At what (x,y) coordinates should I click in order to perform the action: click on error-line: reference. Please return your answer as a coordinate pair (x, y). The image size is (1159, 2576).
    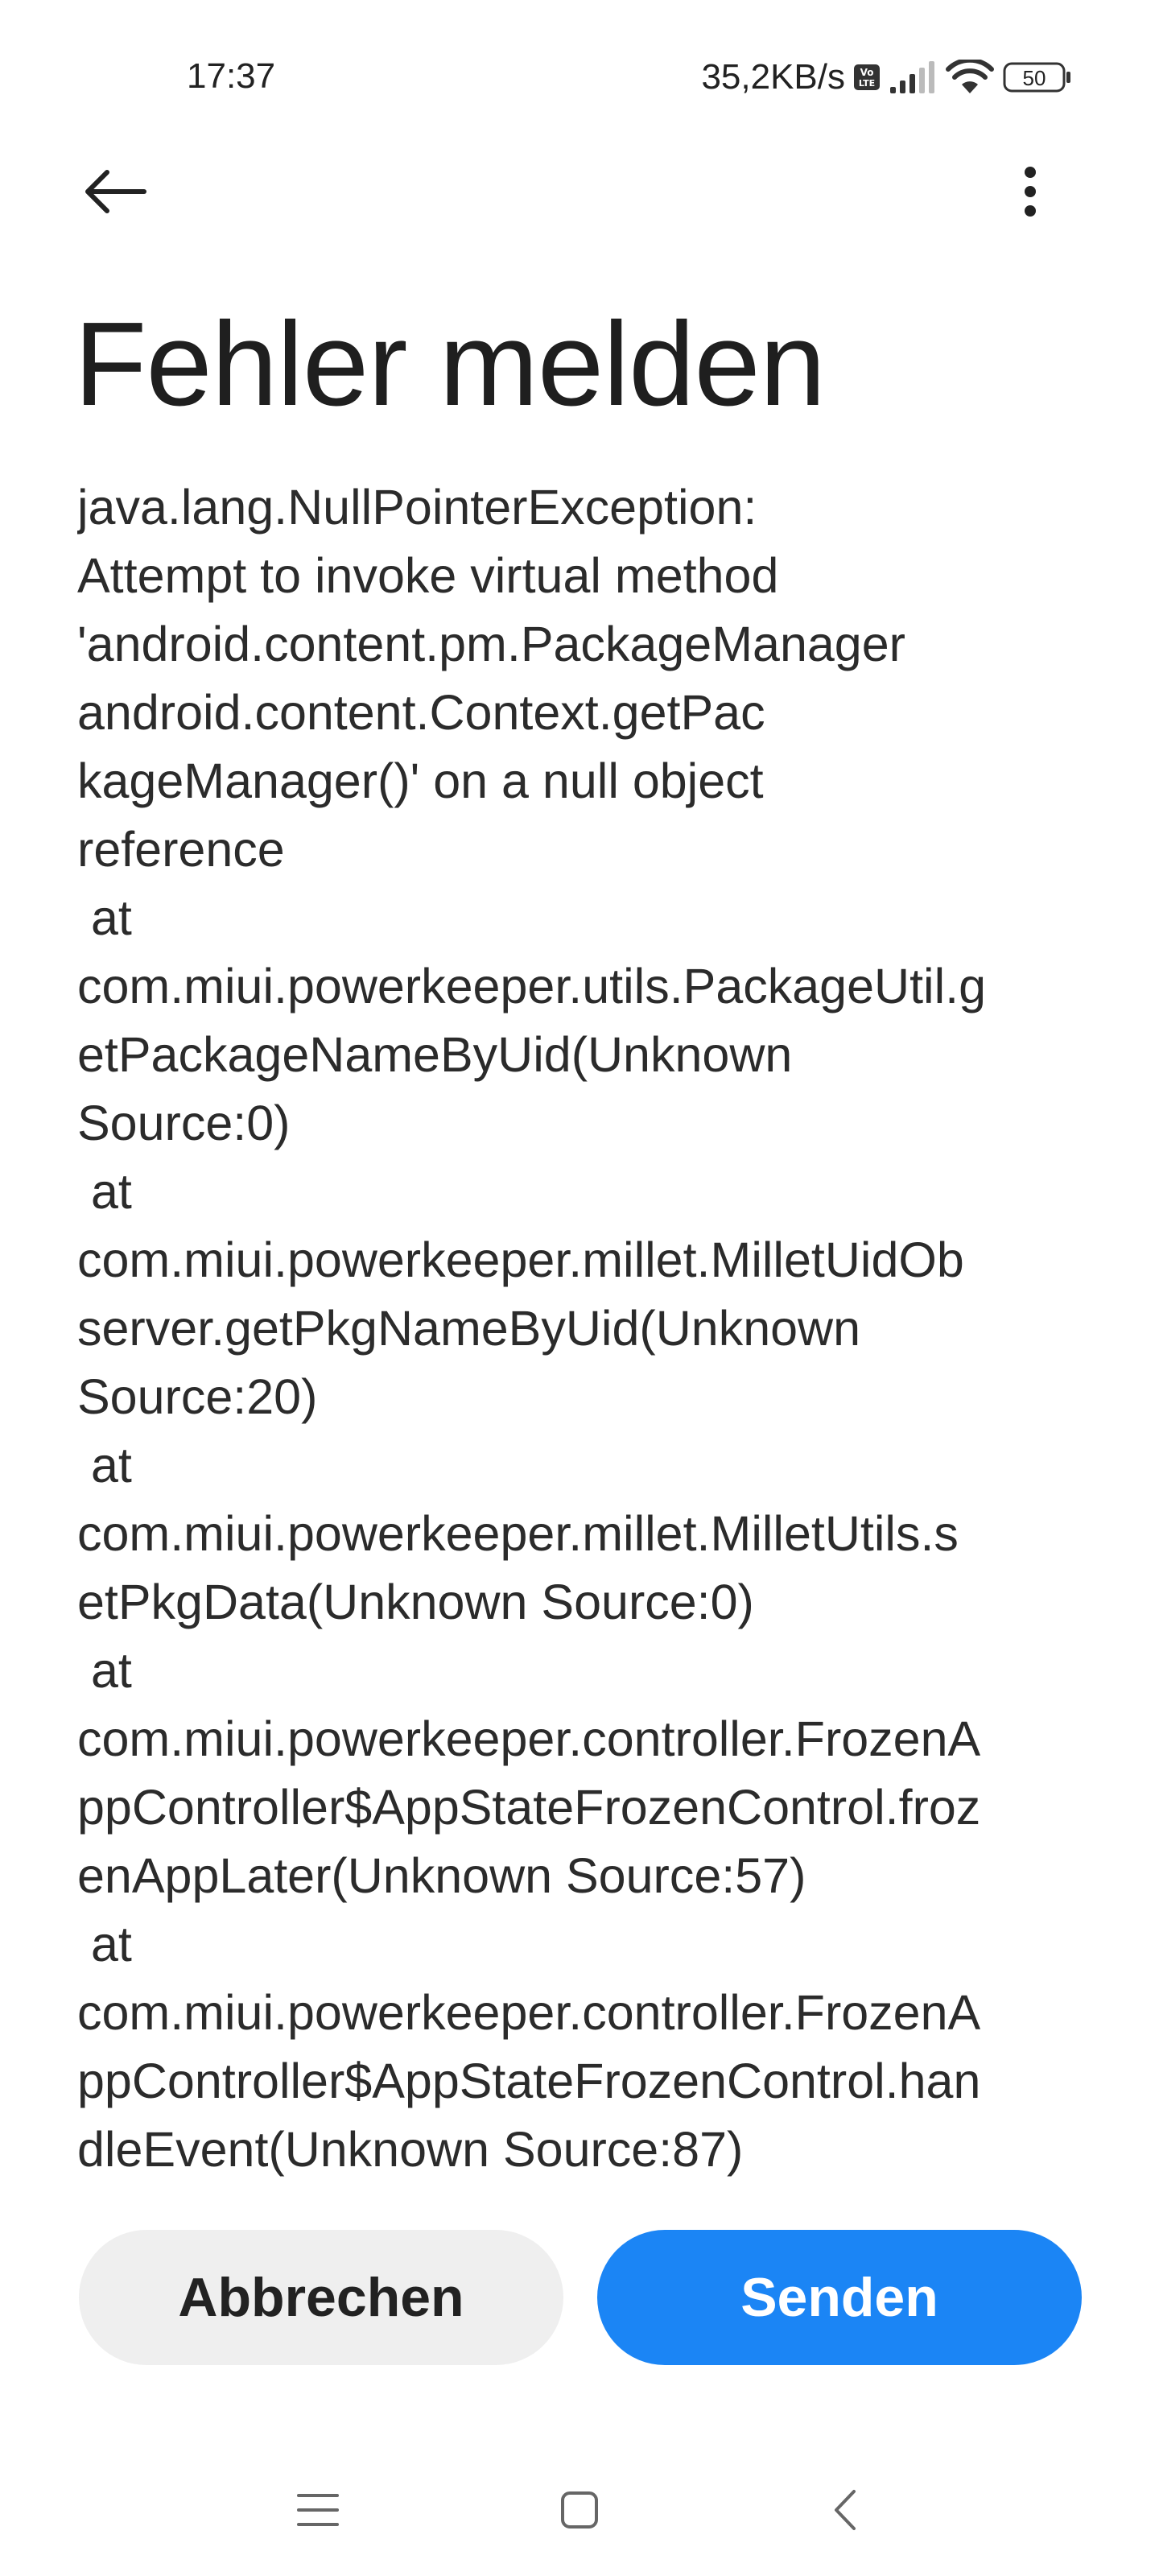
    Looking at the image, I should click on (181, 849).